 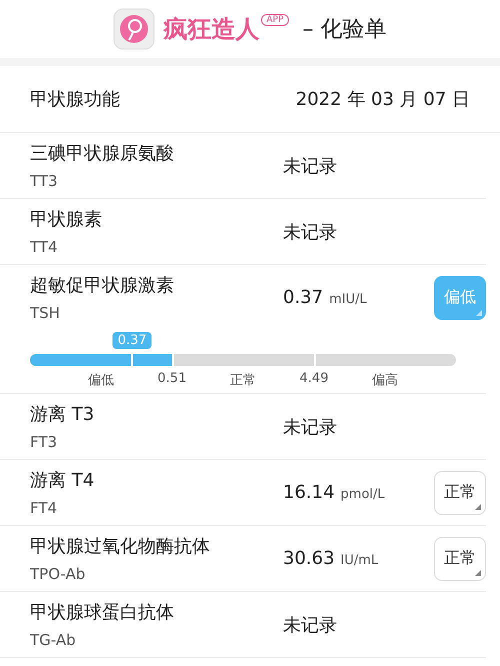 What do you see at coordinates (44, 247) in the screenshot?
I see `test-code: TT4` at bounding box center [44, 247].